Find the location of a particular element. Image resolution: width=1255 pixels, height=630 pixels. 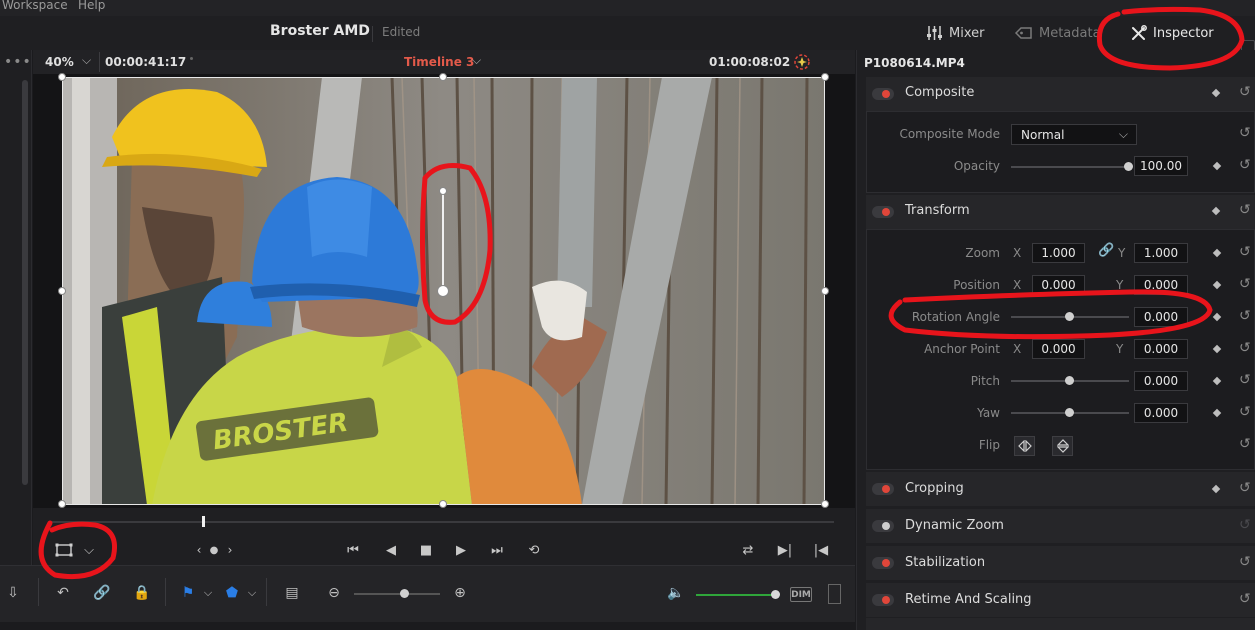

pitch-slider-knob is located at coordinates (1069, 380).